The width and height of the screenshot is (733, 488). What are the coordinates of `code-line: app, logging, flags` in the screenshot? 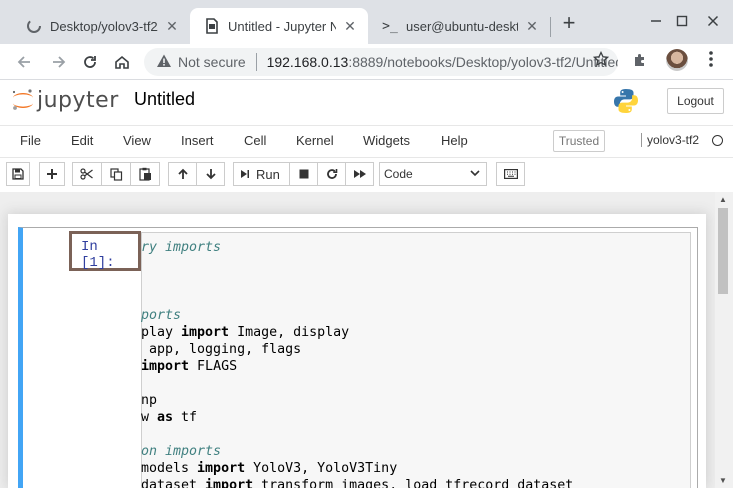 It's located at (415, 349).